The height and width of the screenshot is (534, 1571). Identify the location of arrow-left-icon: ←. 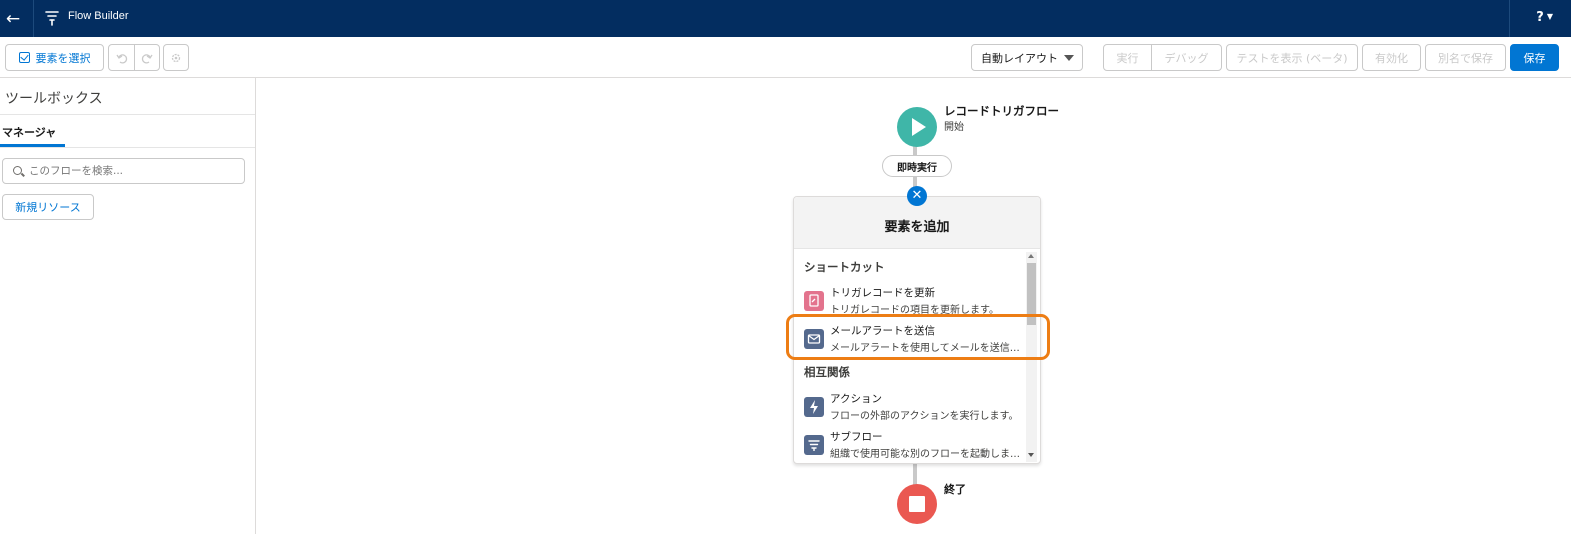
(13, 18).